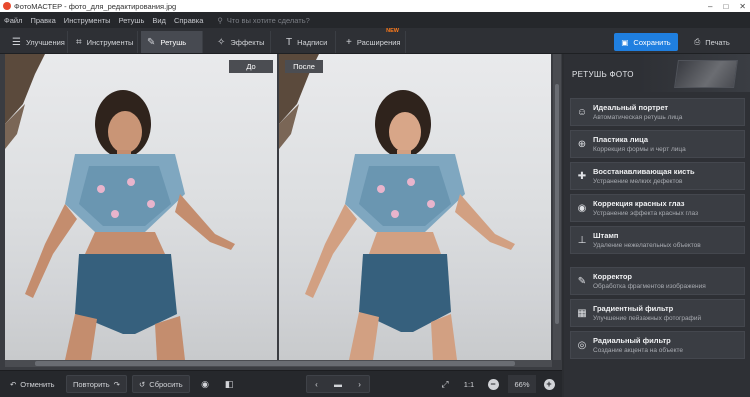  Describe the element at coordinates (251, 66) in the screenshot. I see `before-label: До` at that location.